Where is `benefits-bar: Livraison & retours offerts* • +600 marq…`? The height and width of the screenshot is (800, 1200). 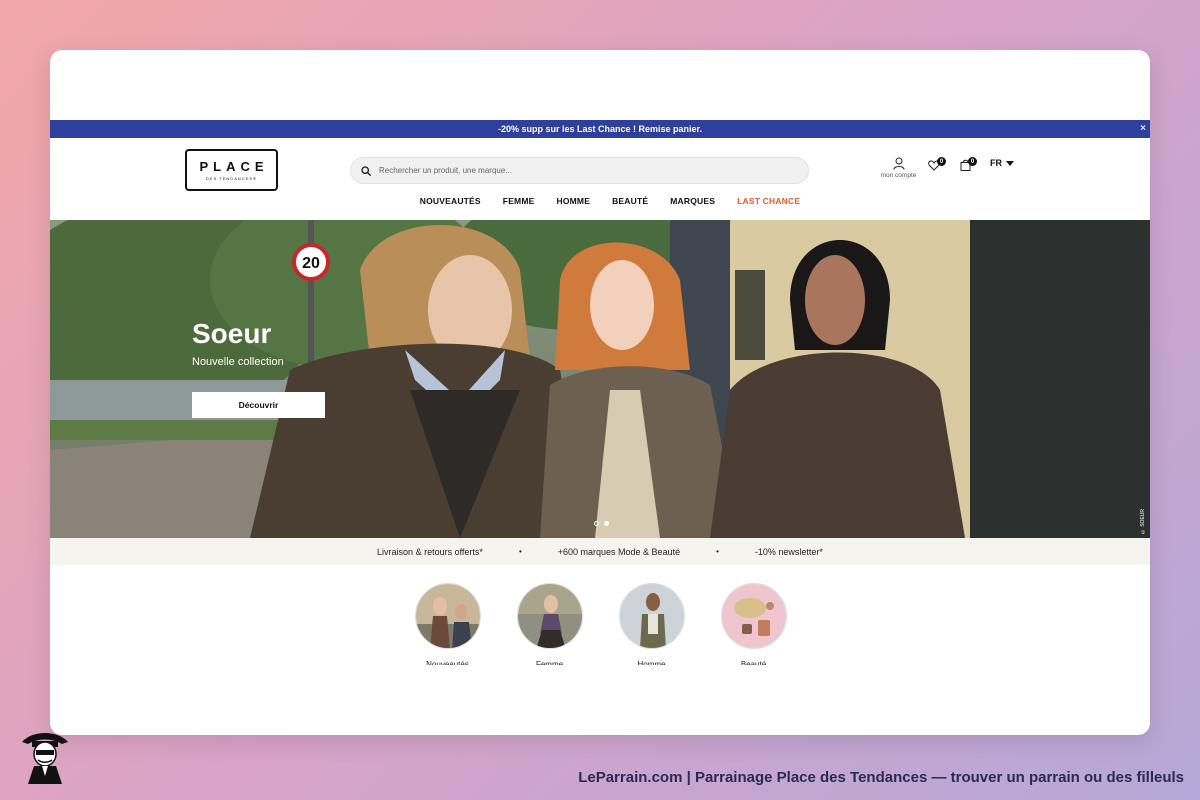 benefits-bar: Livraison & retours offerts* • +600 marq… is located at coordinates (600, 551).